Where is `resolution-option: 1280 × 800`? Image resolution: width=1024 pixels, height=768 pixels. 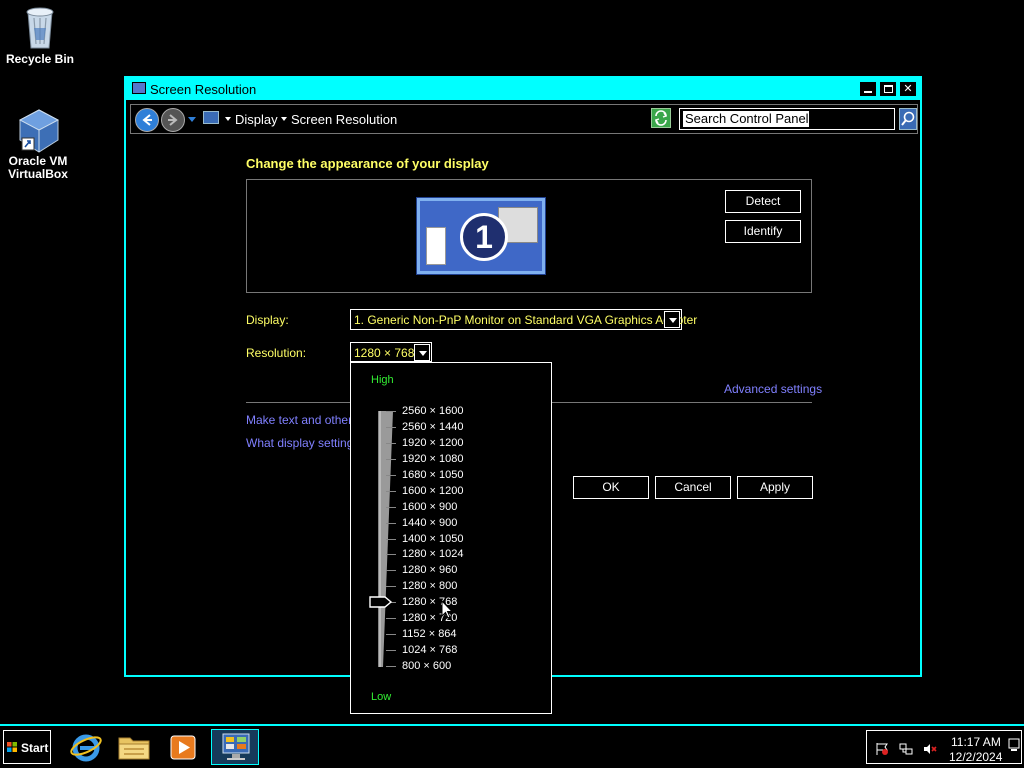
resolution-option: 1280 × 800 is located at coordinates (429, 586).